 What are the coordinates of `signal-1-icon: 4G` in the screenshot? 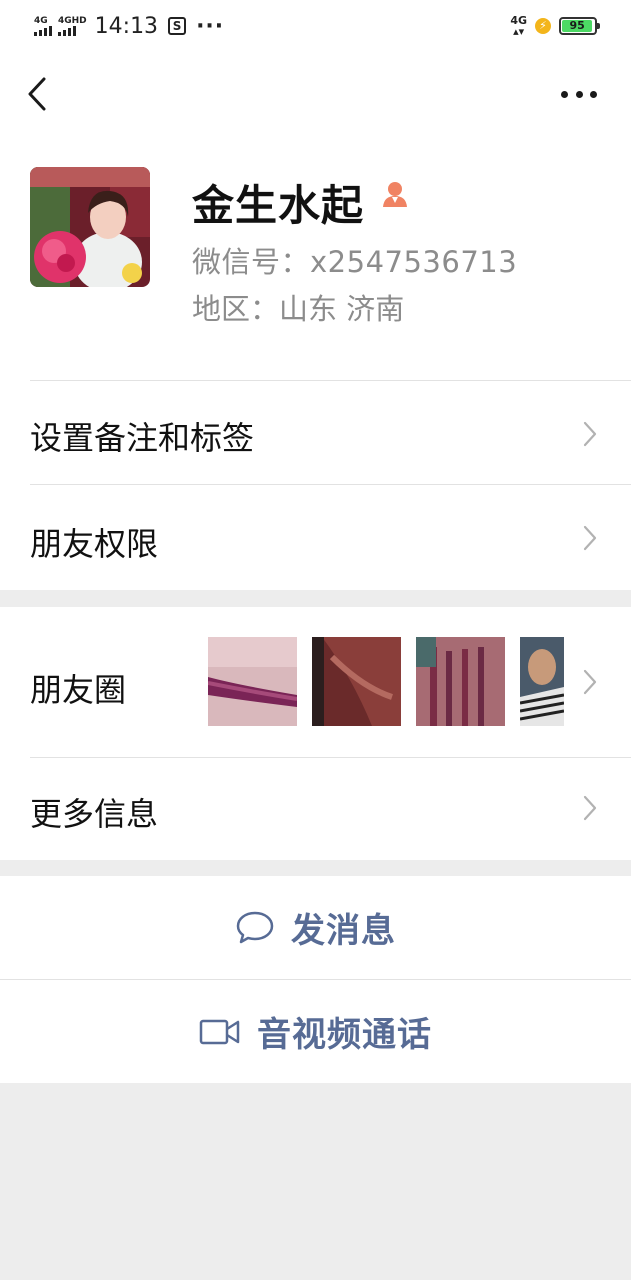 It's located at (43, 26).